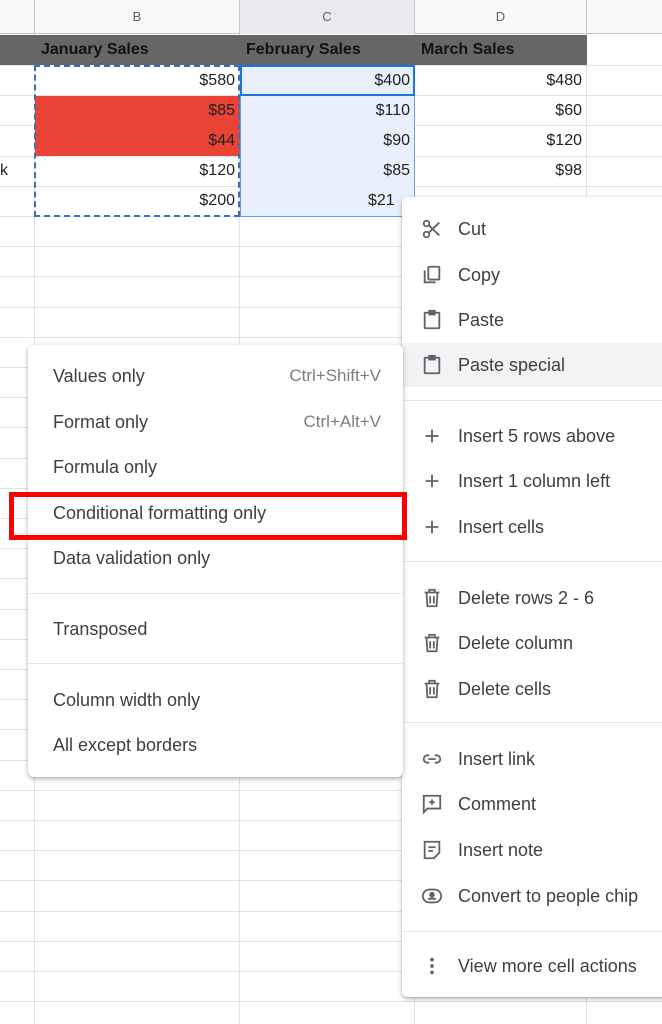  What do you see at coordinates (532, 966) in the screenshot?
I see `menu-item-view-more-cell-actions: View more cell actions` at bounding box center [532, 966].